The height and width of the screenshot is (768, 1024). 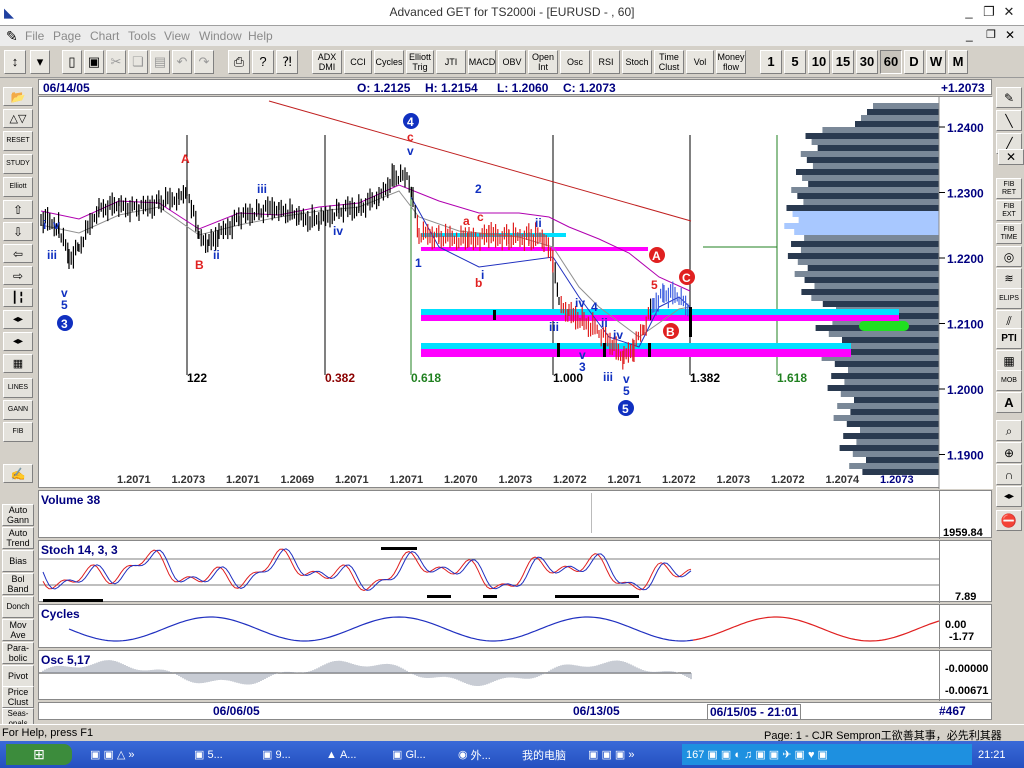 What do you see at coordinates (220, 36) in the screenshot?
I see `menu-window: Window` at bounding box center [220, 36].